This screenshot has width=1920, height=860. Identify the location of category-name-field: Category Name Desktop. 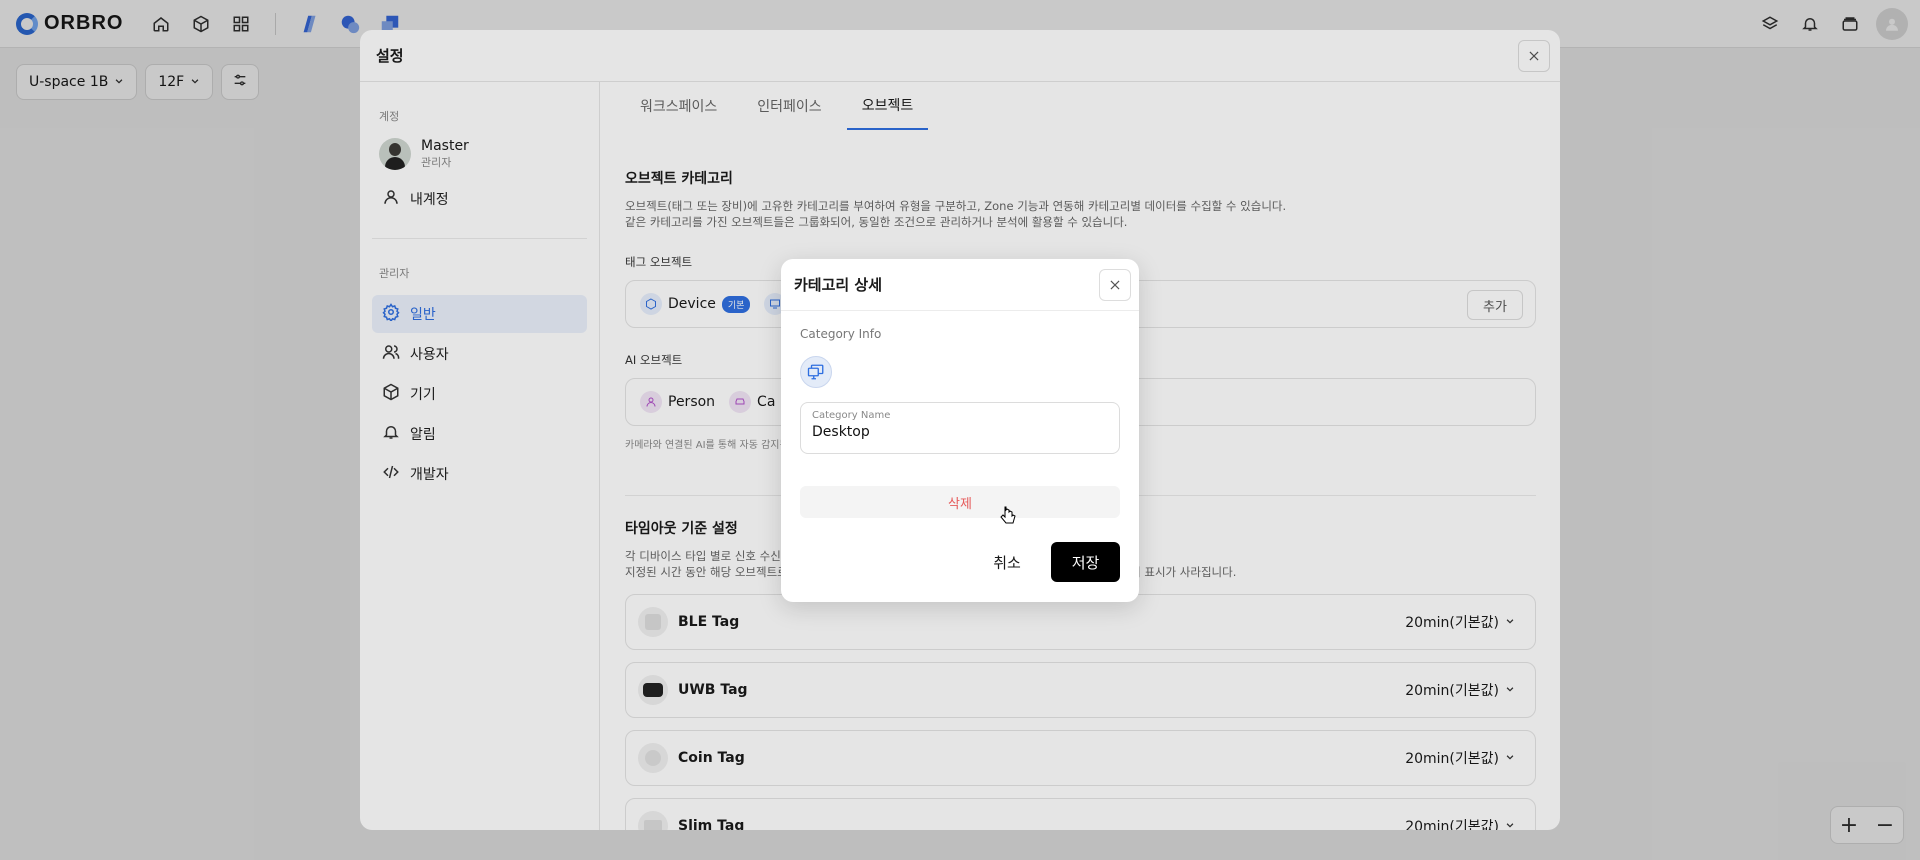
(960, 428).